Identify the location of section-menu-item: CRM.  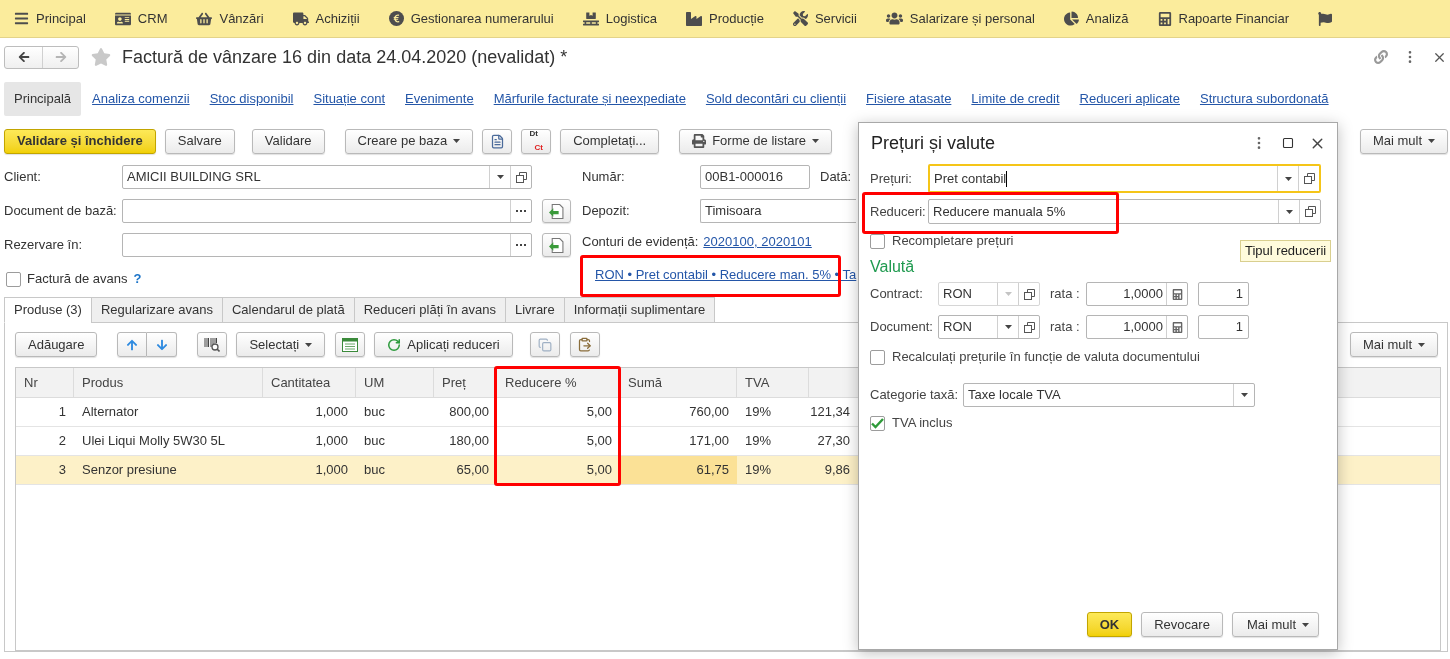
(141, 18).